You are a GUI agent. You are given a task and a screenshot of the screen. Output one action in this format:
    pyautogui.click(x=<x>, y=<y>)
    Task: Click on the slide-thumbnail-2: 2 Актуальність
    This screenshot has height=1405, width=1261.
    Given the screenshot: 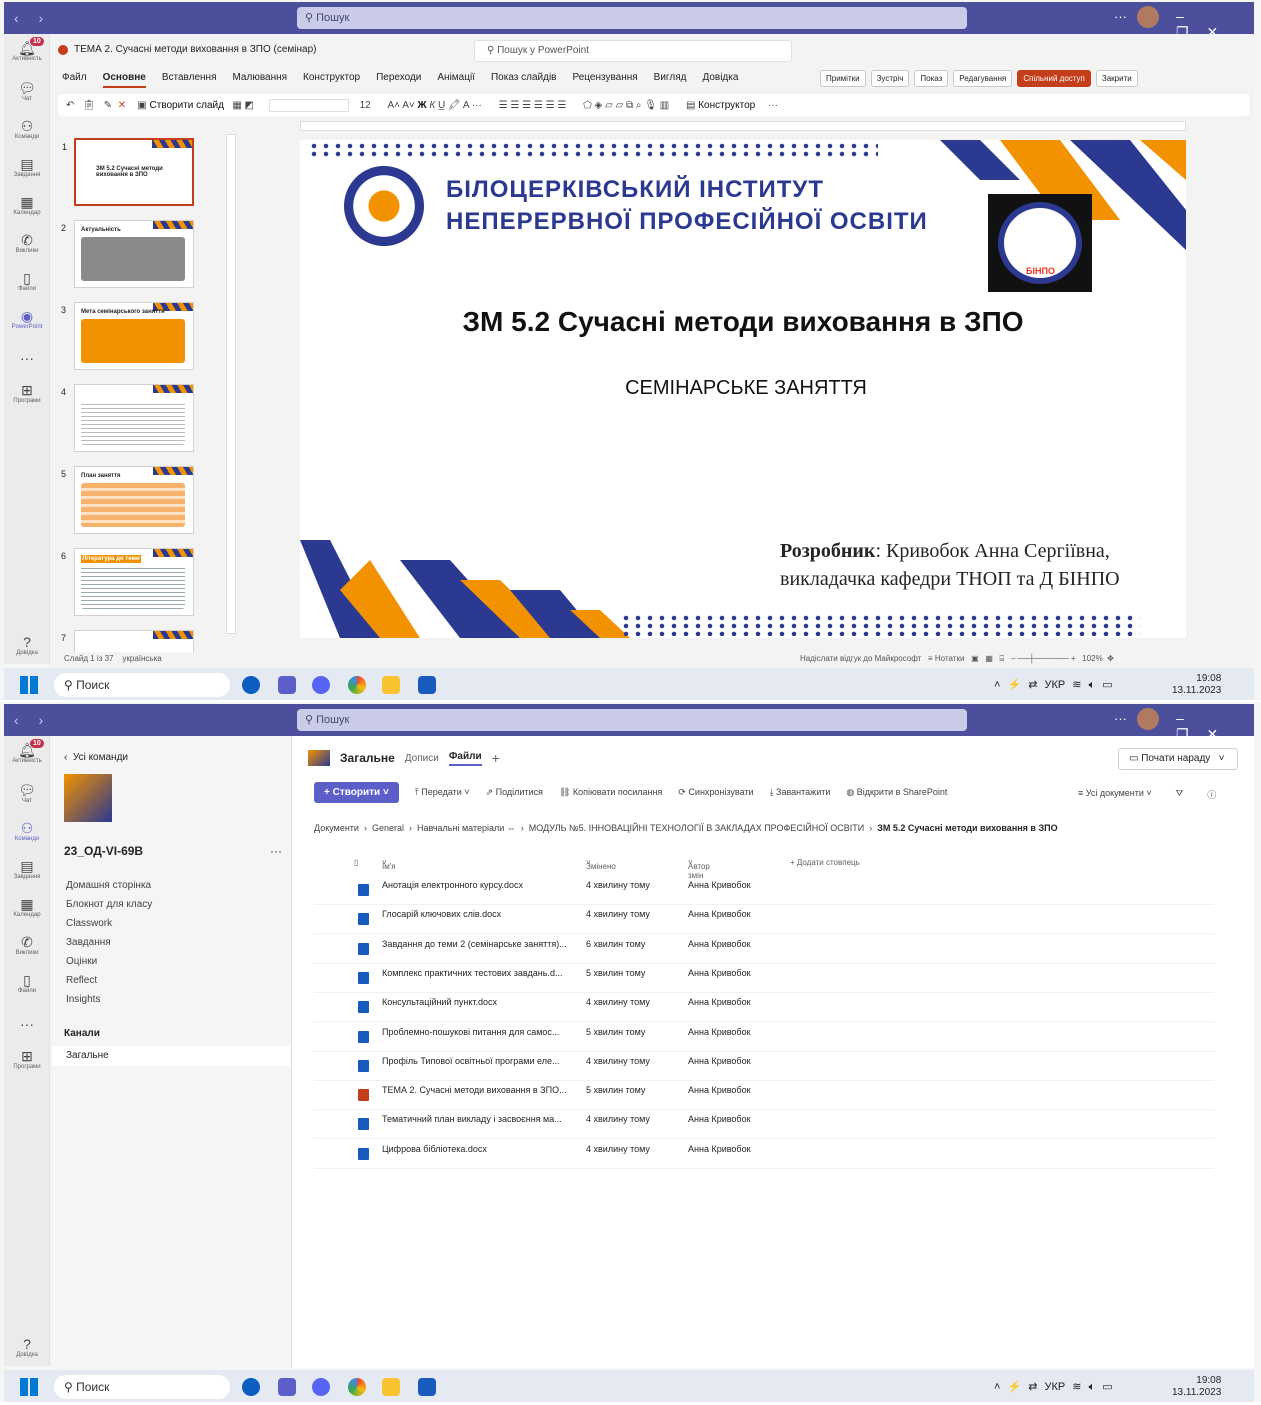 What is the action you would take?
    pyautogui.click(x=127, y=254)
    